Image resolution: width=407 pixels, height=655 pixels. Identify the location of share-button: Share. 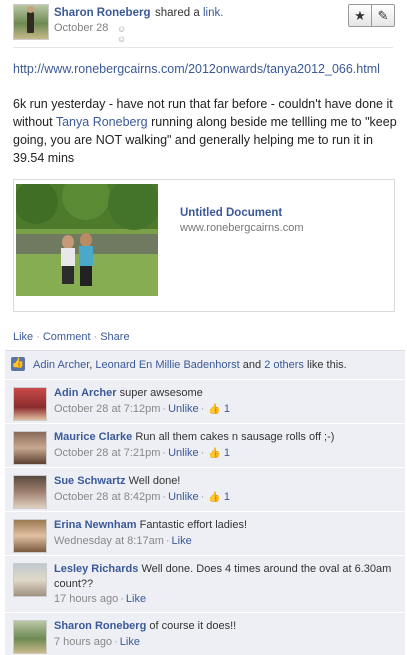
(114, 337).